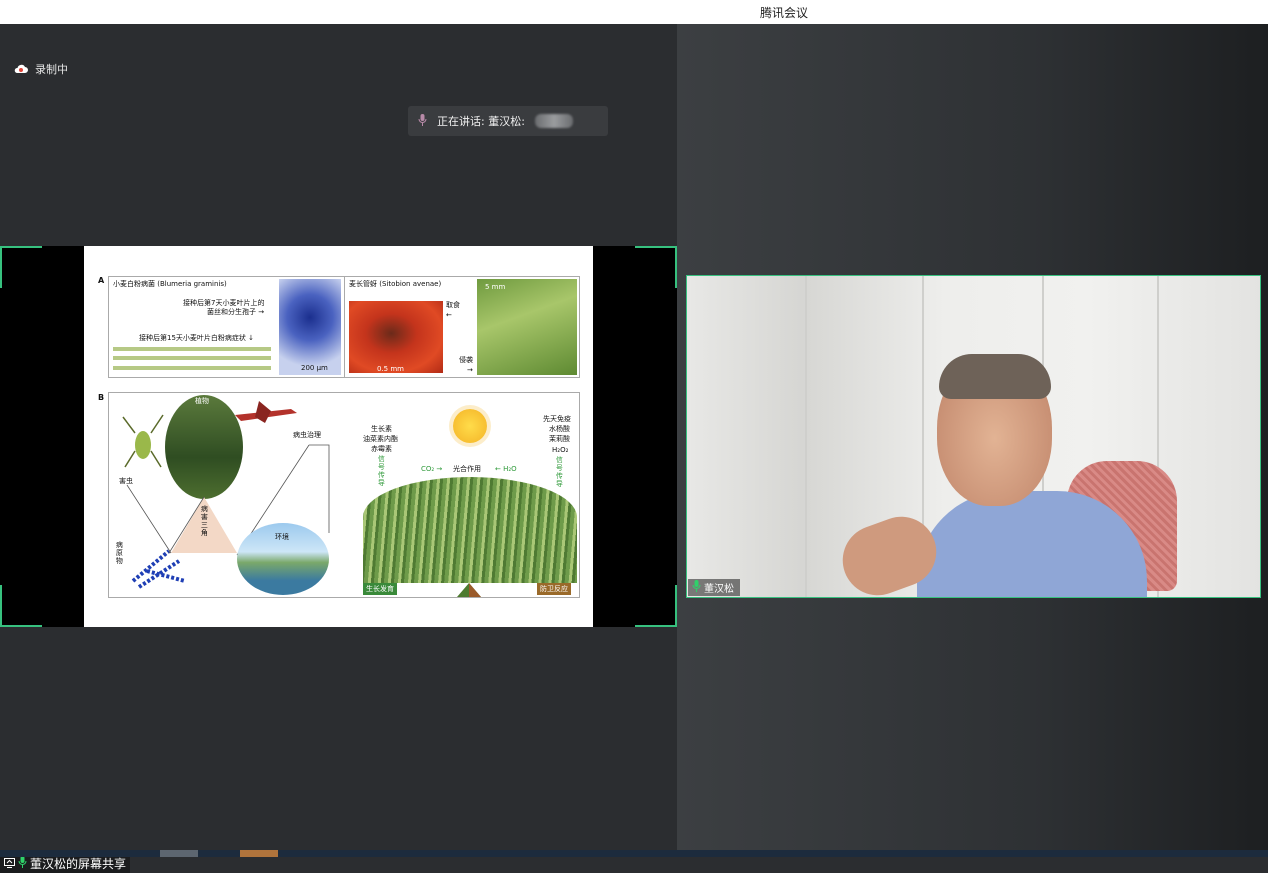 The width and height of the screenshot is (1268, 873). What do you see at coordinates (380, 589) in the screenshot?
I see `growth-tag: 生长发育` at bounding box center [380, 589].